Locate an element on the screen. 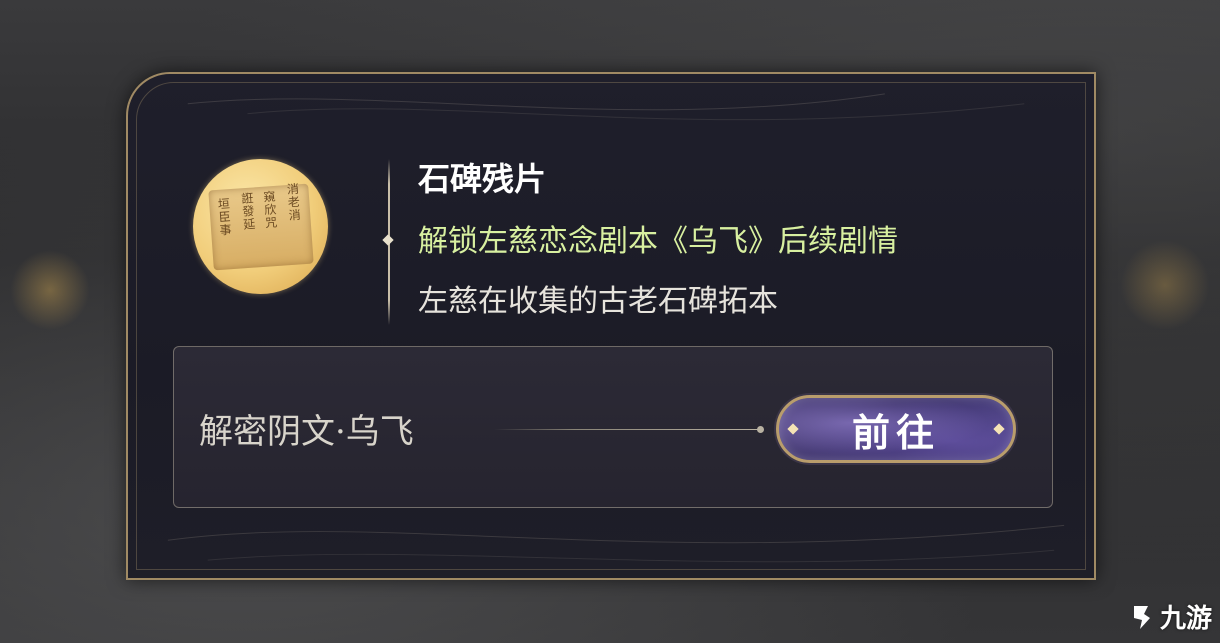 This screenshot has width=1220, height=643. item-name: 石碑残片 is located at coordinates (482, 179).